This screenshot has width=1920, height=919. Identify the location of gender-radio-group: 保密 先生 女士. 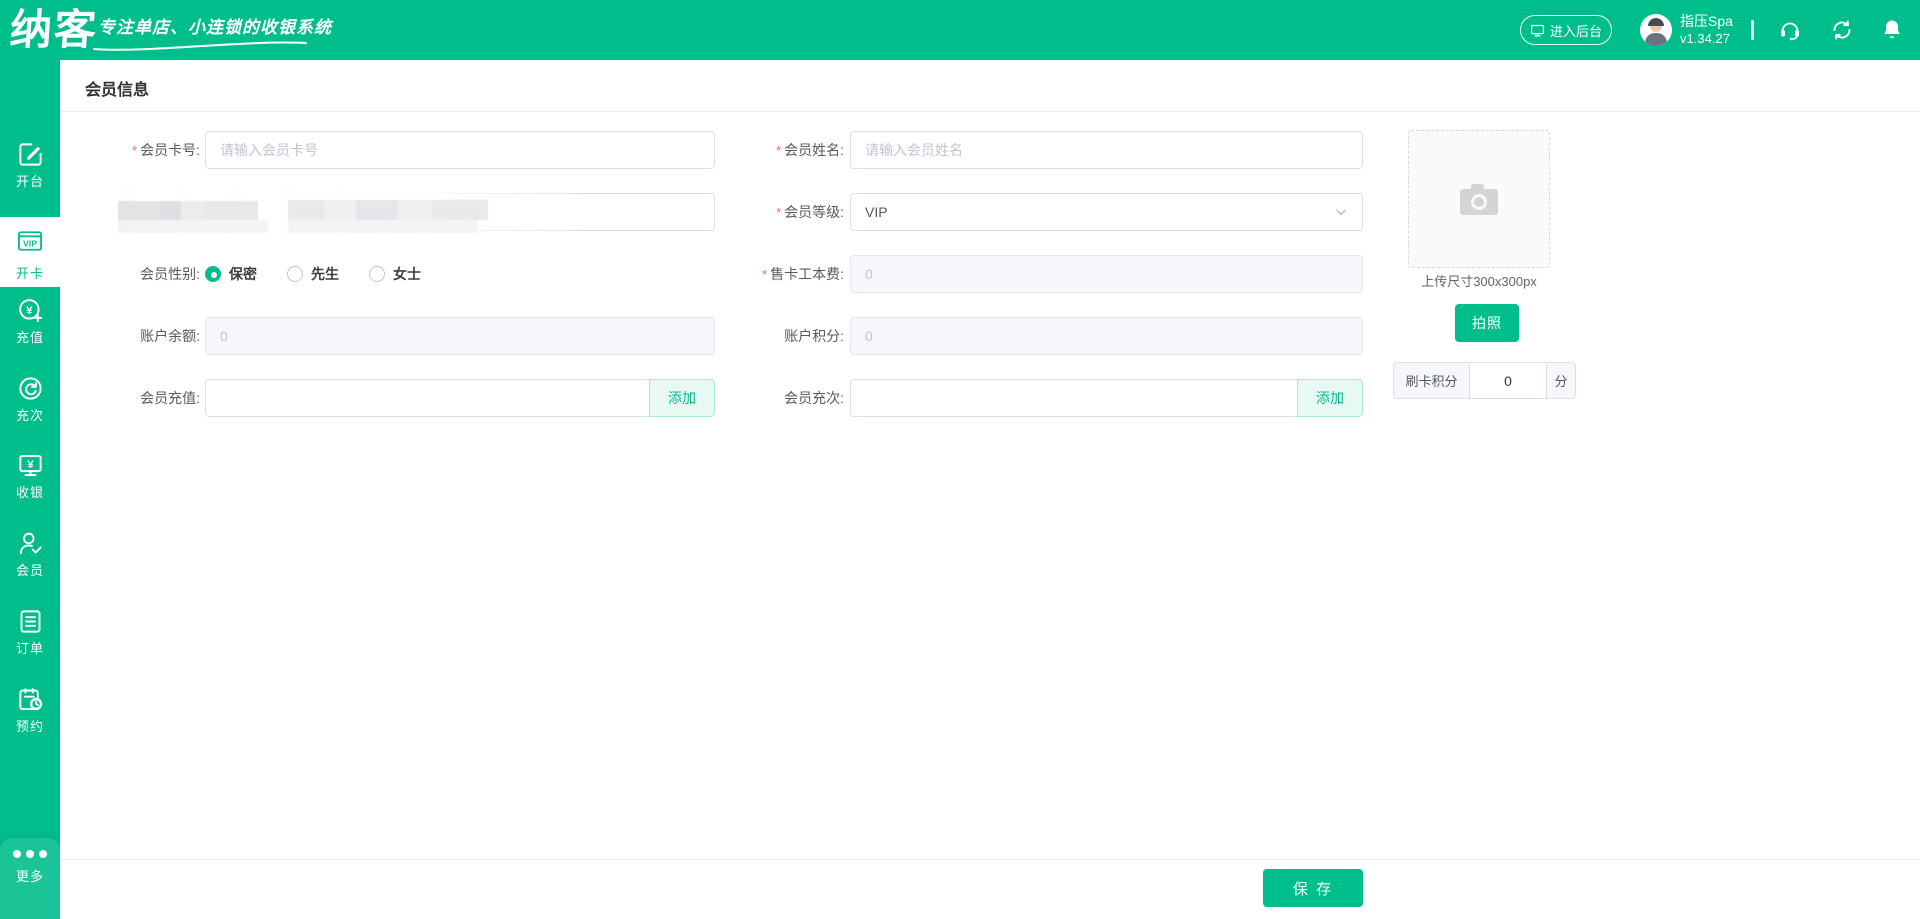
(313, 274).